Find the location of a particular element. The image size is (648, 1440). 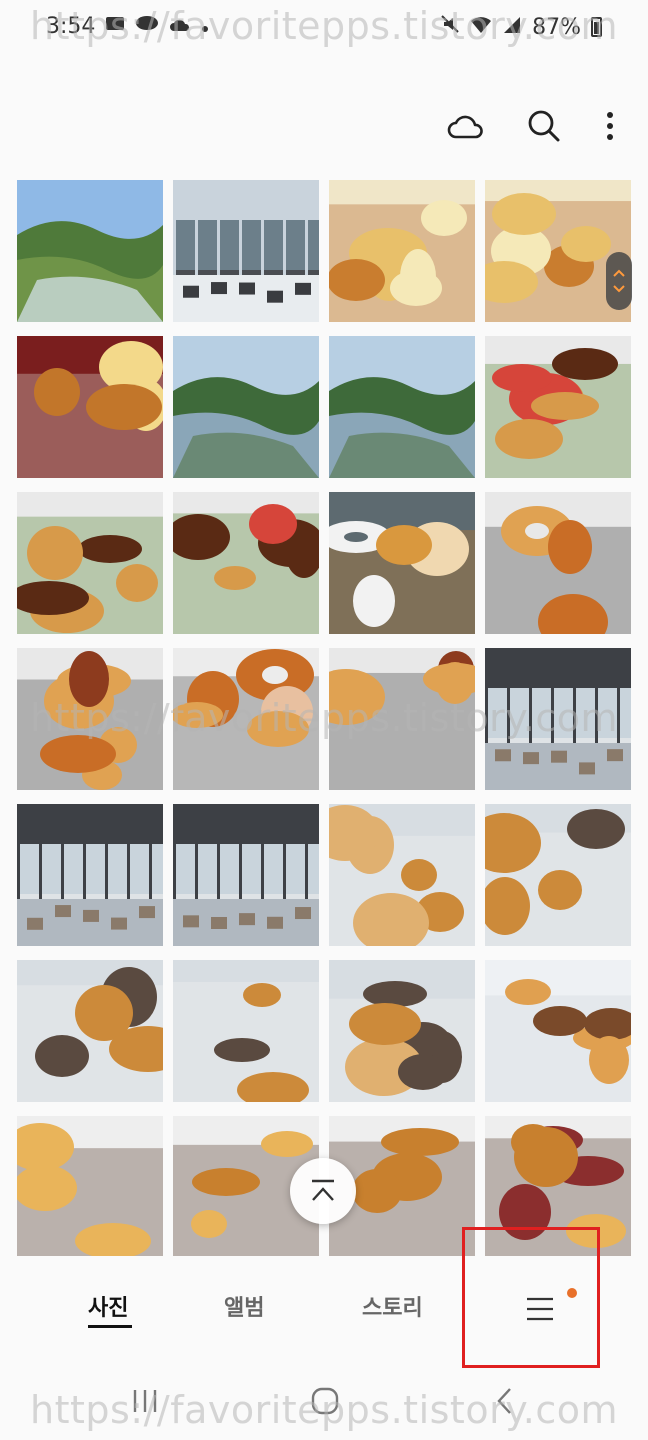

more-options-button is located at coordinates (610, 126).